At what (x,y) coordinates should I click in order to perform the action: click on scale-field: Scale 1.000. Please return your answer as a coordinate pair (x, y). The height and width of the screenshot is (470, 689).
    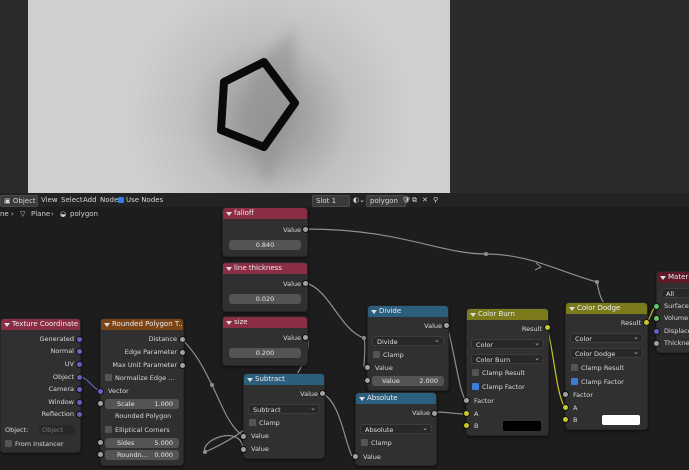
    Looking at the image, I should click on (142, 404).